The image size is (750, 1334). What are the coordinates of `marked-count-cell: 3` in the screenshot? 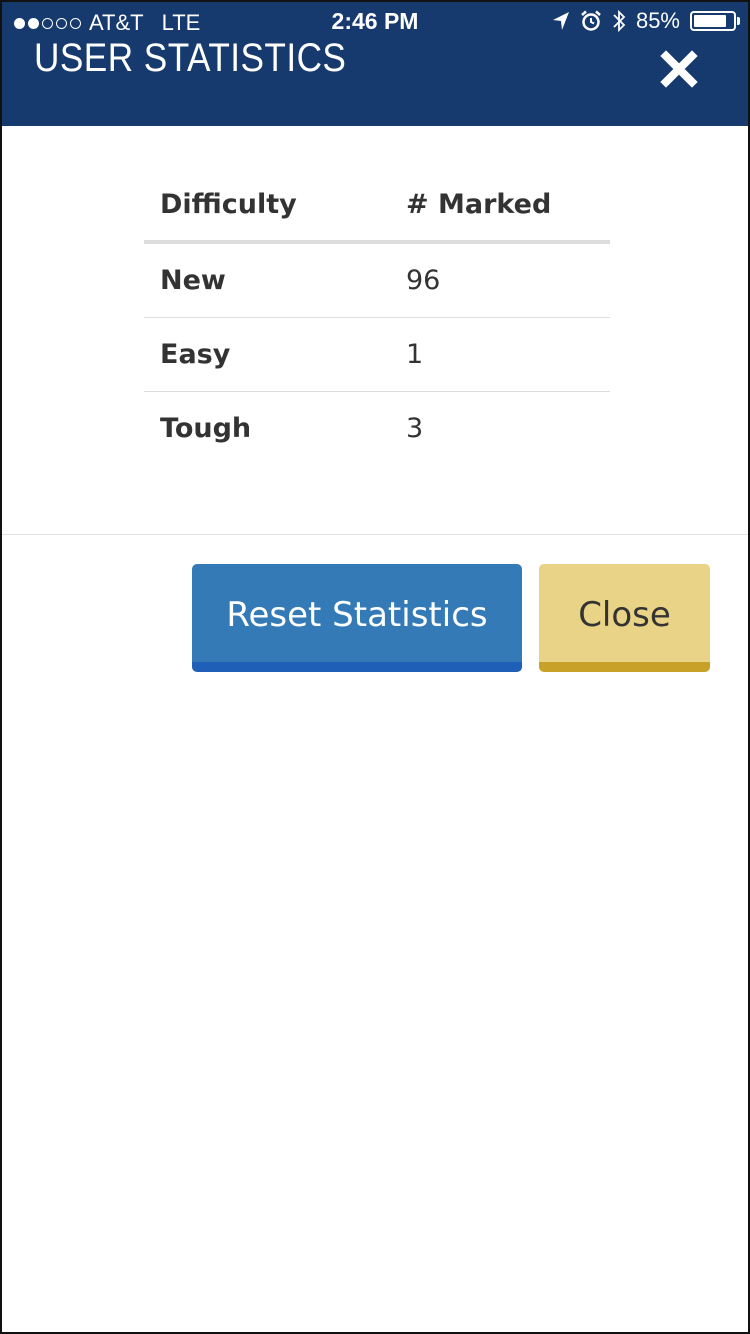 It's located at (500, 428).